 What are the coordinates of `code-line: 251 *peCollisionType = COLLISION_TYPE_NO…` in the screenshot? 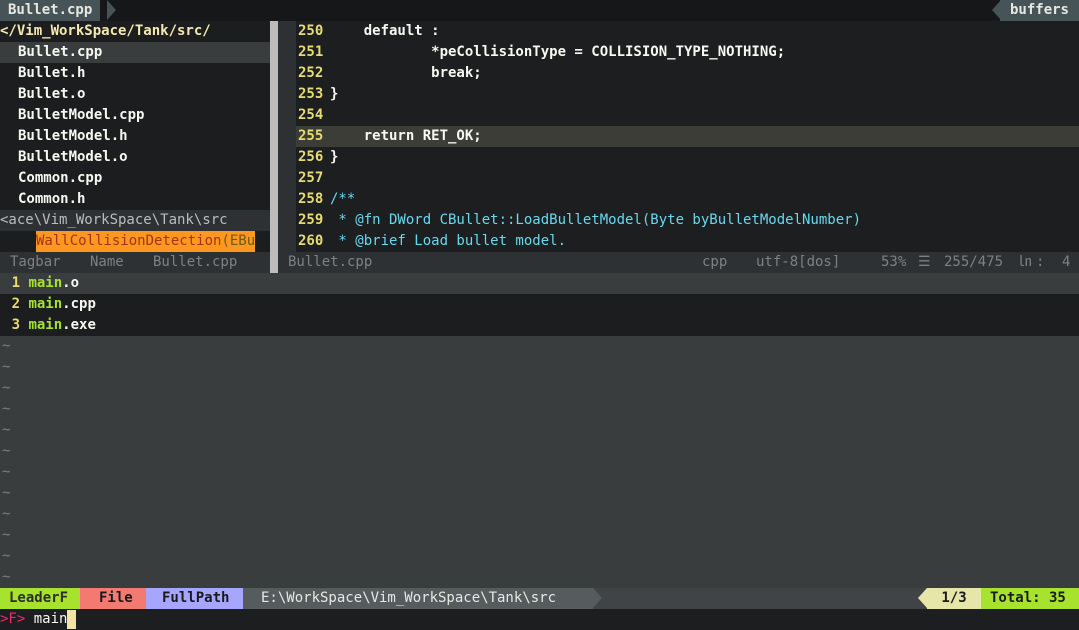 It's located at (687, 52).